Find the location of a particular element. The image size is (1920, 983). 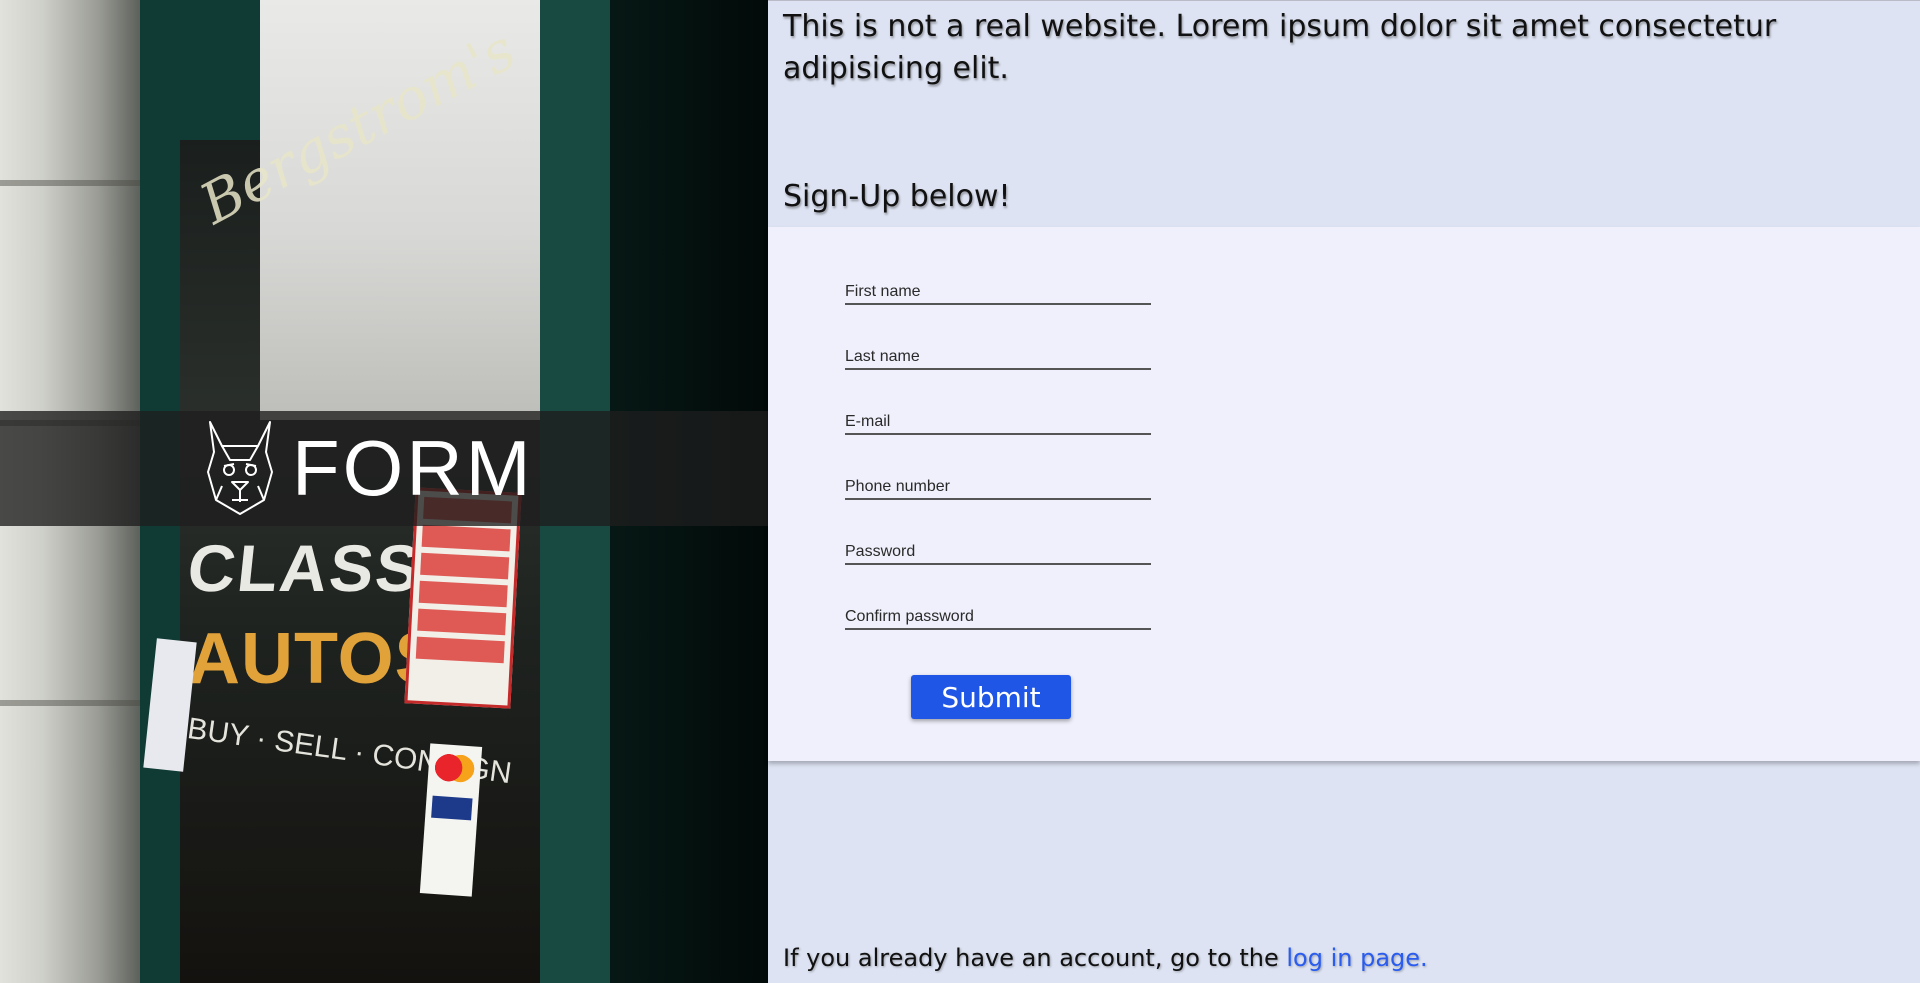

photo-card-stickers is located at coordinates (451, 820).